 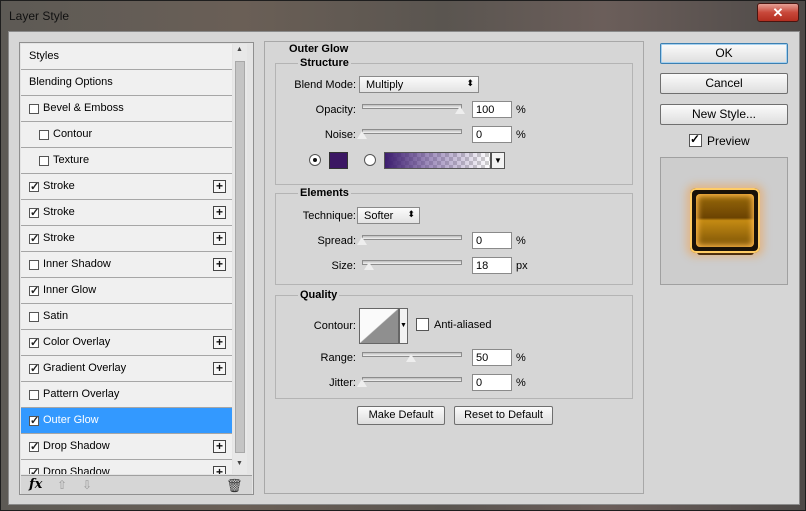 I want to click on style-item-gradient-overlay: ✓ Gradient Overlay +, so click(x=126, y=369).